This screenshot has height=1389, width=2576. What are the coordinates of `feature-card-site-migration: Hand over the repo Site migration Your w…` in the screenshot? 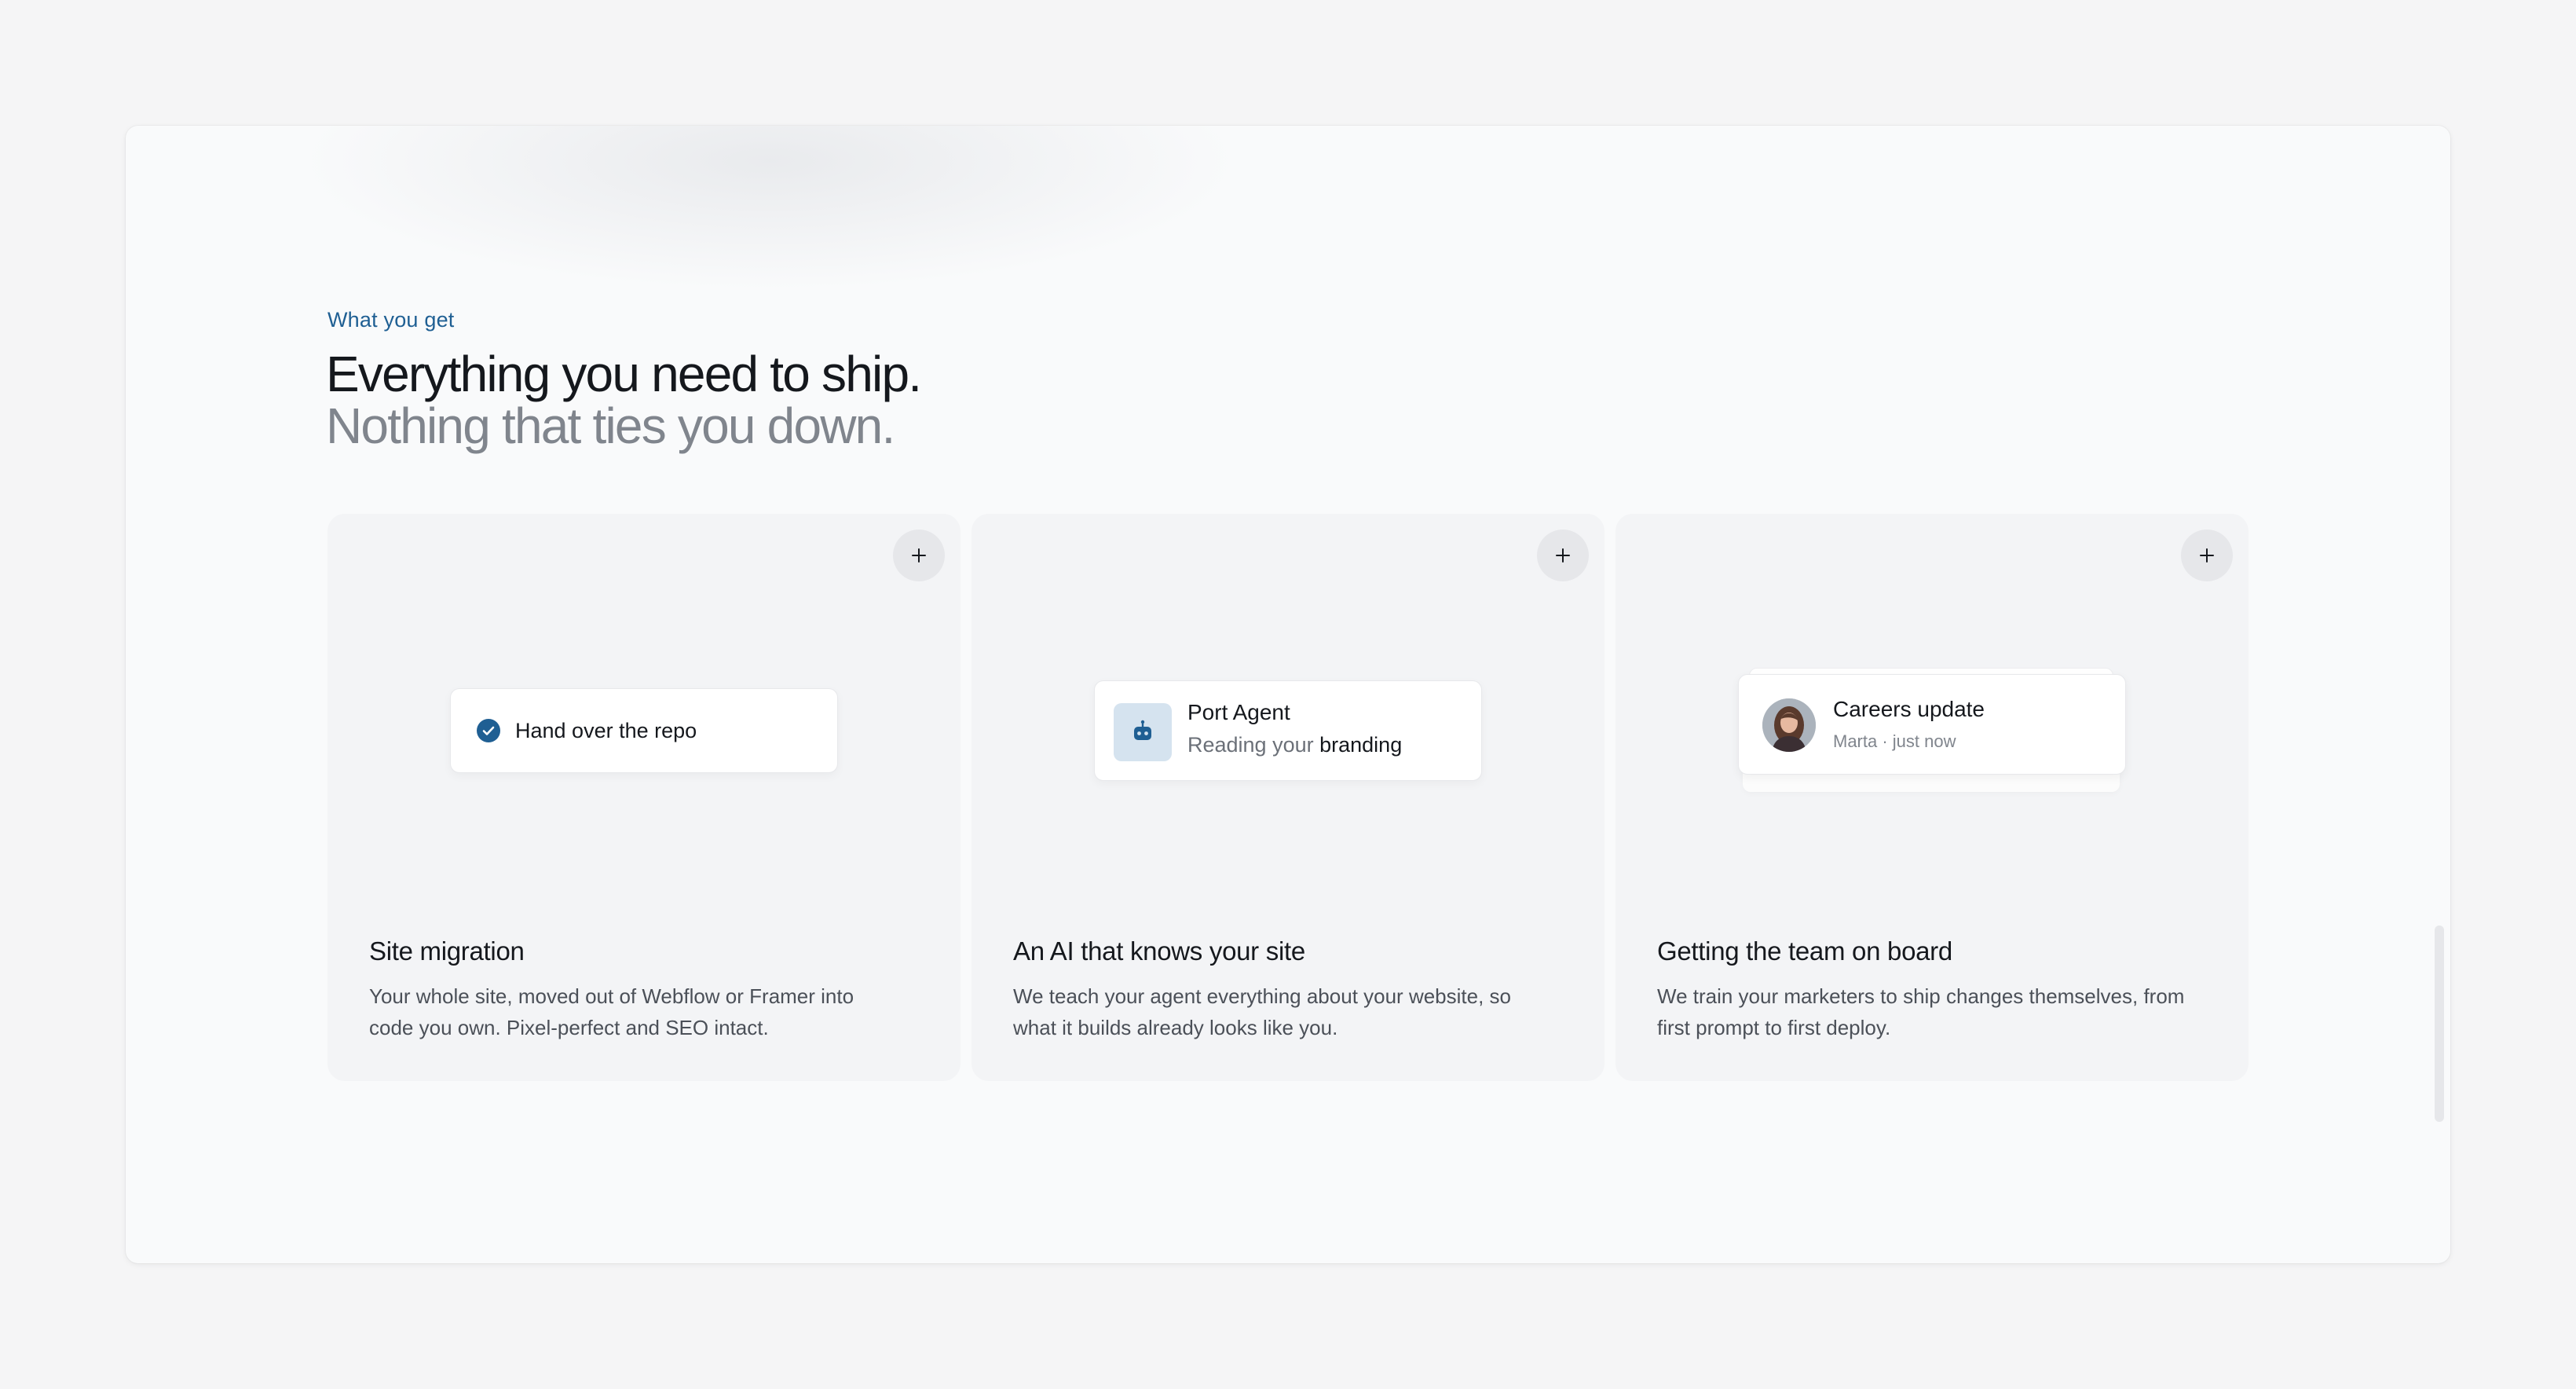 It's located at (644, 797).